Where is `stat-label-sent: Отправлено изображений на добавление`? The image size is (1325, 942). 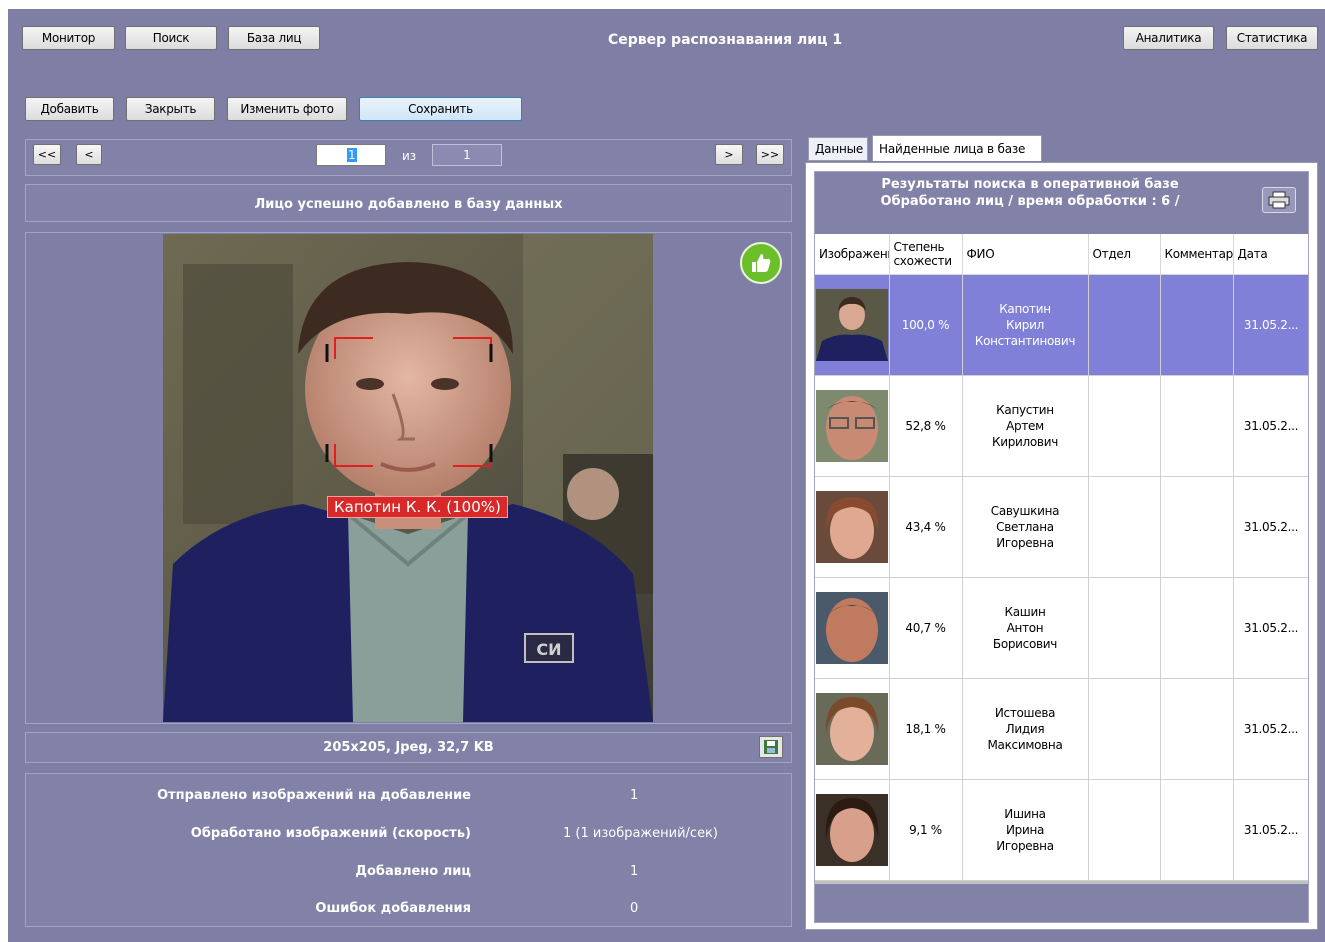 stat-label-sent: Отправлено изображений на добавление is located at coordinates (314, 795).